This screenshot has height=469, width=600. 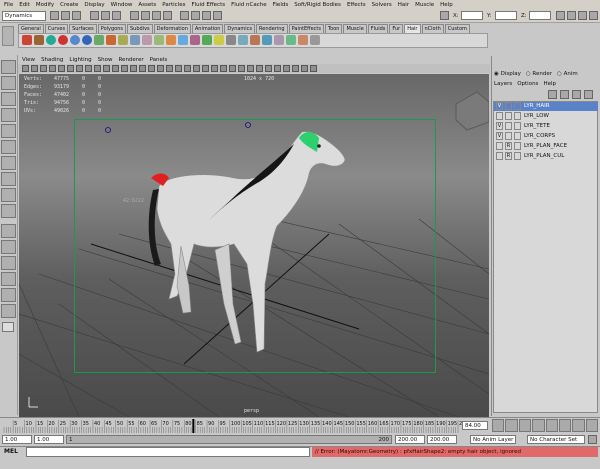 I want to click on command-input, so click(x=168, y=452).